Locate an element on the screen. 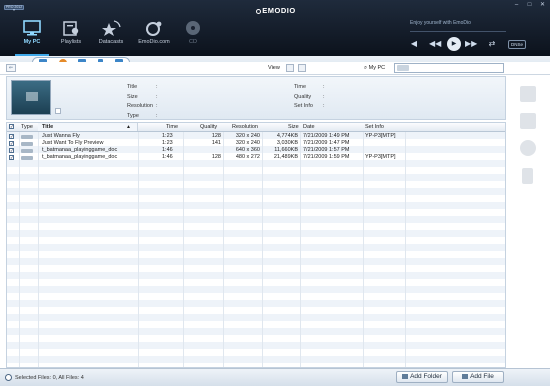 This screenshot has height=386, width=550. nav-emodio-com: EmoDio.com is located at coordinates (154, 36).